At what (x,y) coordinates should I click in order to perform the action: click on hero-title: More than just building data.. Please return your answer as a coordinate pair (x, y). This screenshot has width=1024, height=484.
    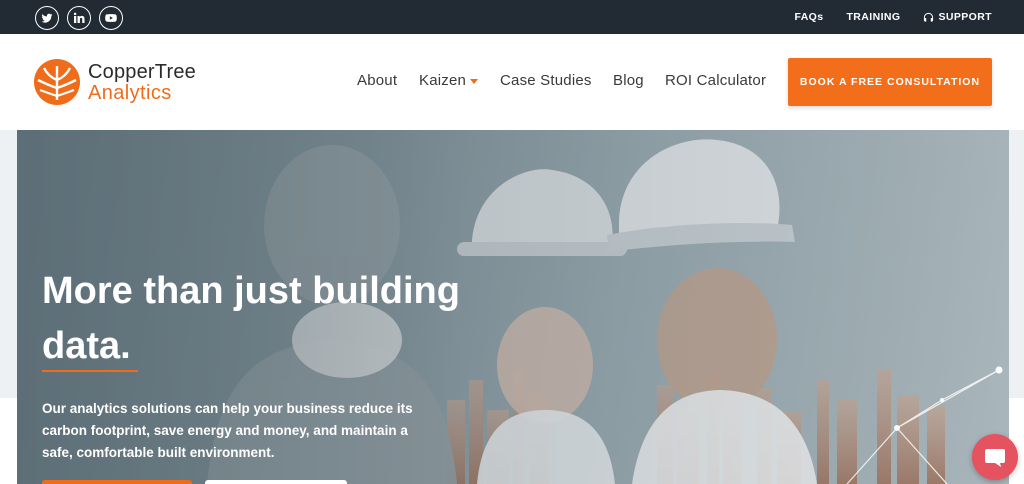
    Looking at the image, I should click on (251, 318).